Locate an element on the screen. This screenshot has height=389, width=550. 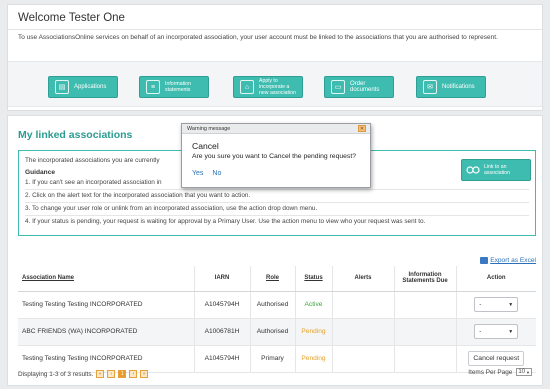
last-page-icon: » is located at coordinates (144, 374).